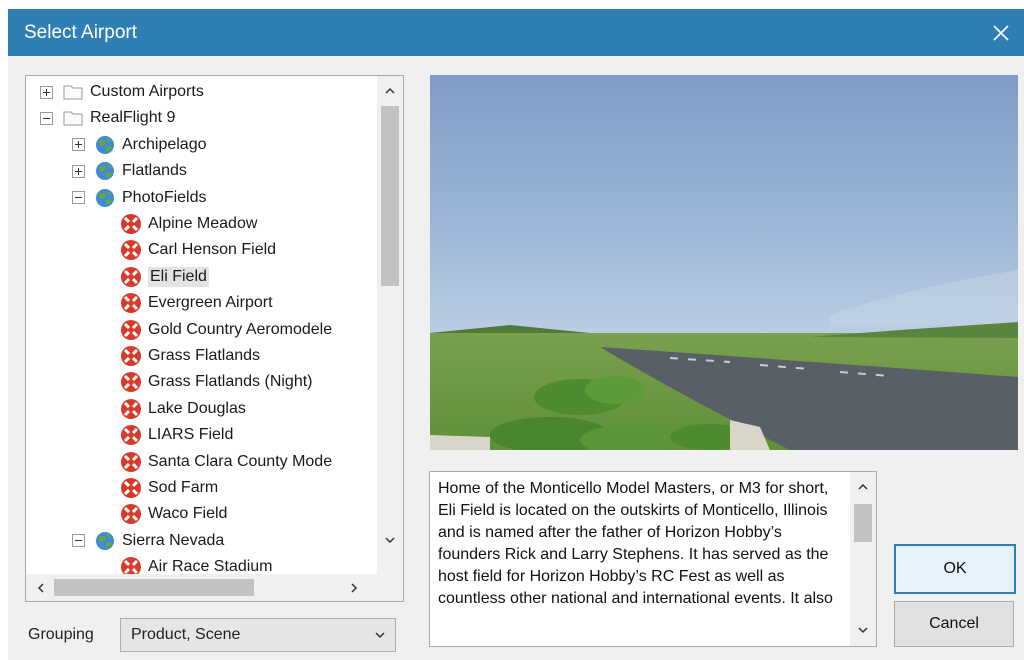 The height and width of the screenshot is (660, 1024). I want to click on tree-item-label: Waco Field, so click(188, 514).